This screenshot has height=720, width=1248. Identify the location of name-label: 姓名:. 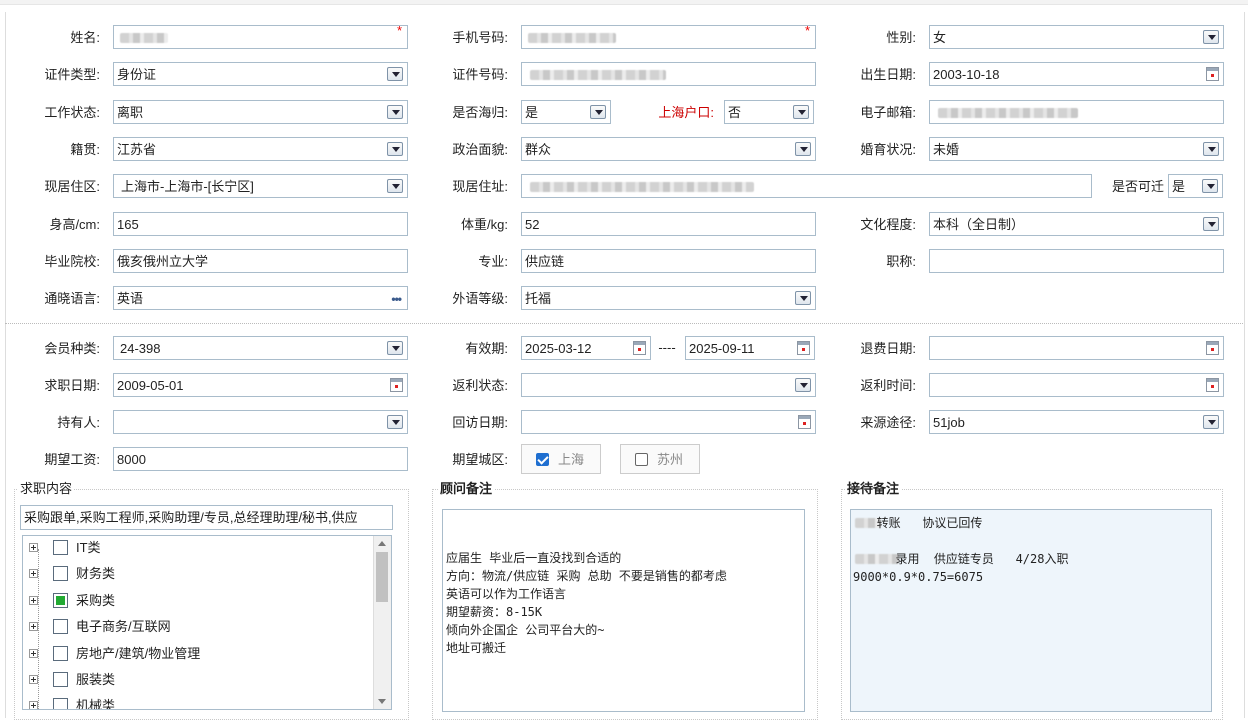
(85, 37).